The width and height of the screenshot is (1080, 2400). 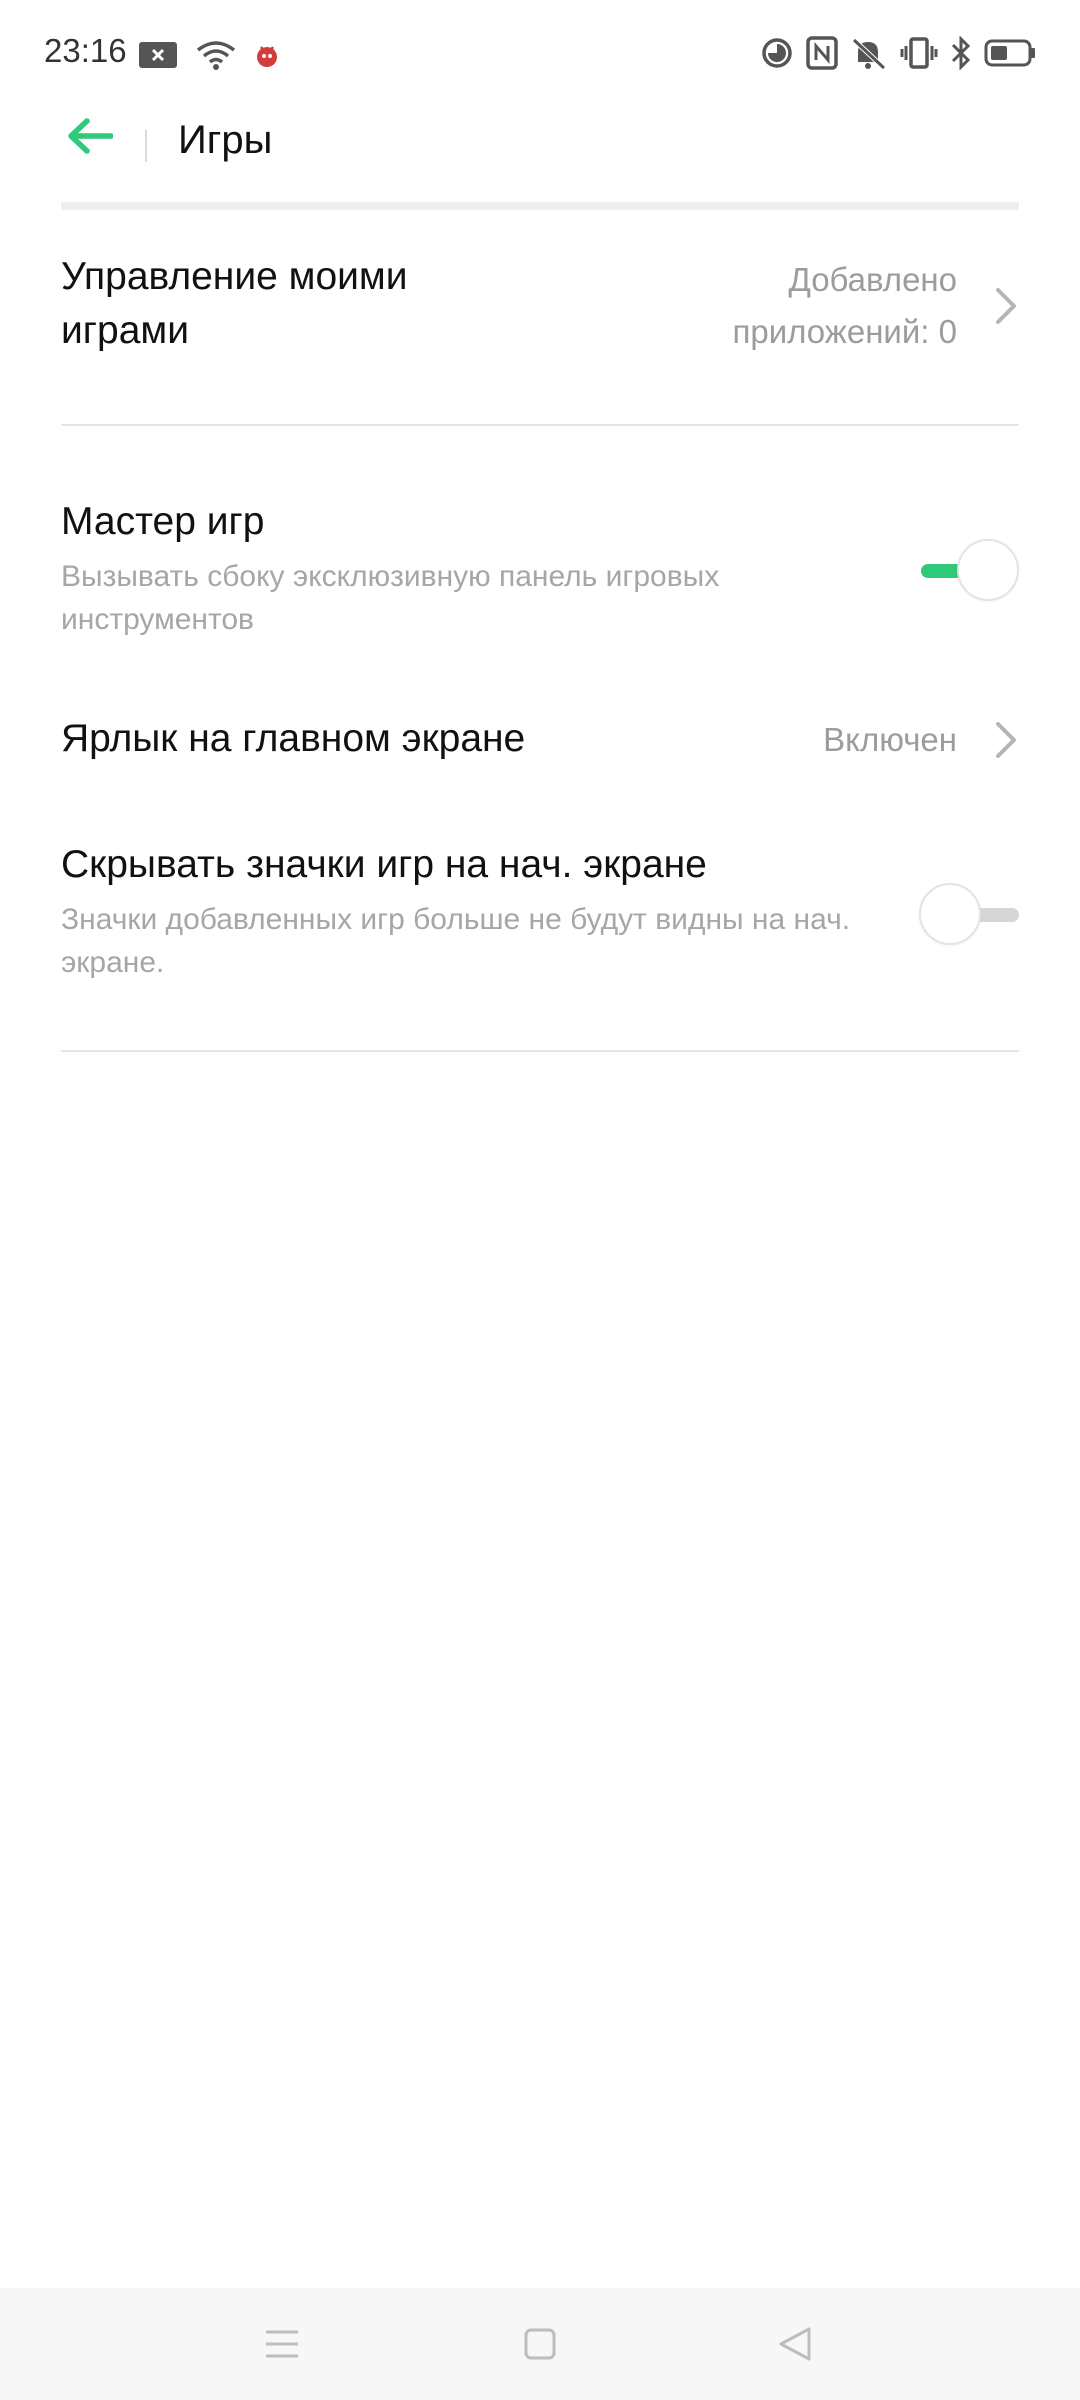 I want to click on navigation-bar, so click(x=540, y=2344).